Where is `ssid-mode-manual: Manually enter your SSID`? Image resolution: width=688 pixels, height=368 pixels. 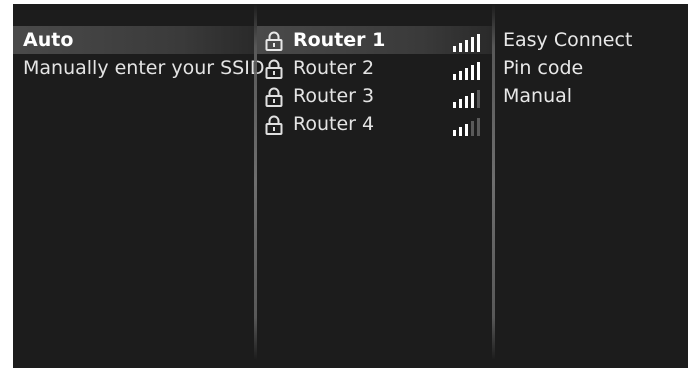
ssid-mode-manual: Manually enter your SSID is located at coordinates (138, 68).